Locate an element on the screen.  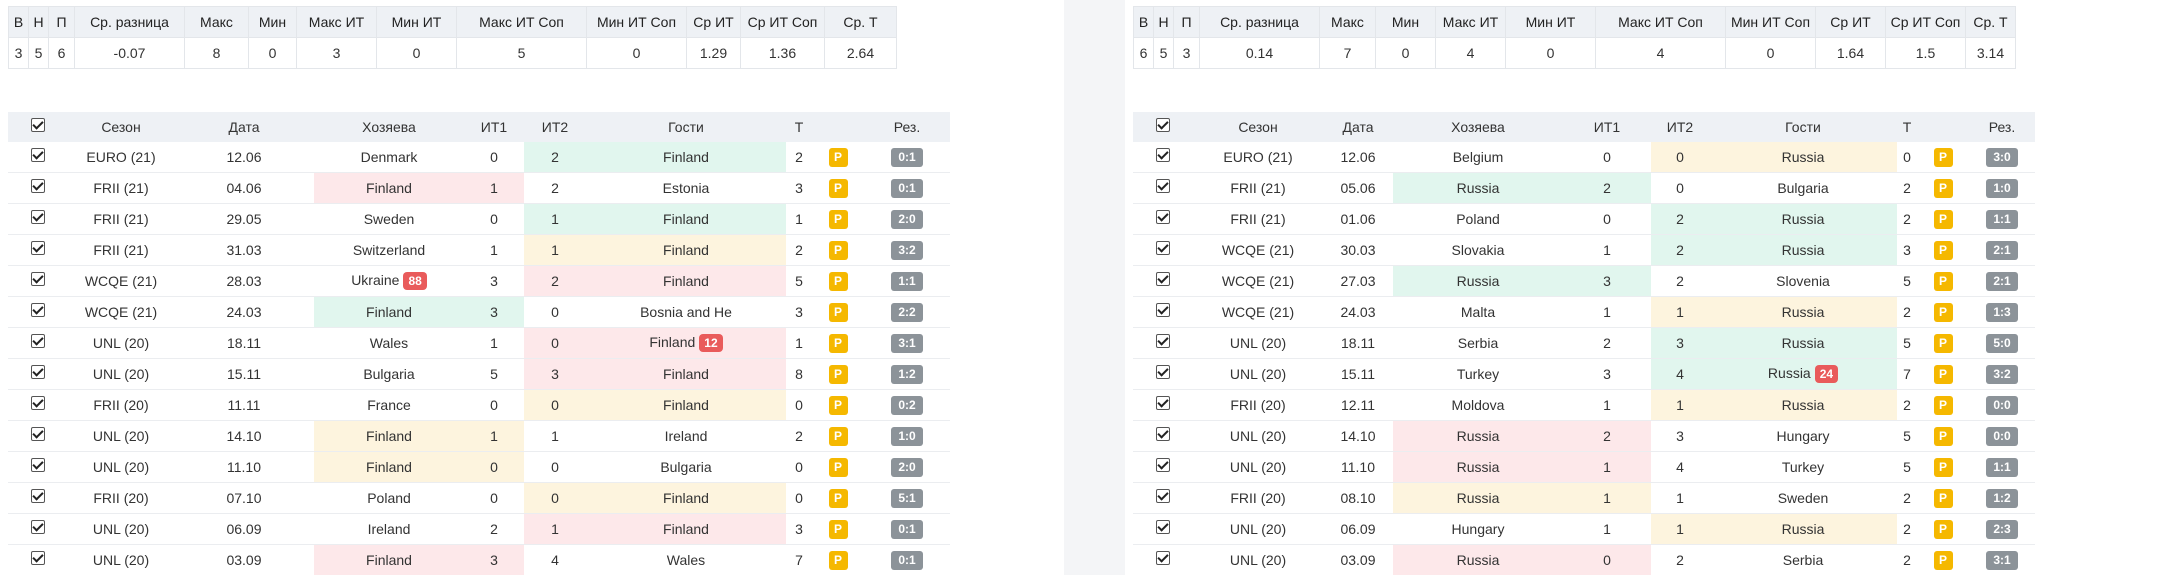
result-badge: 2:0 is located at coordinates (907, 219).